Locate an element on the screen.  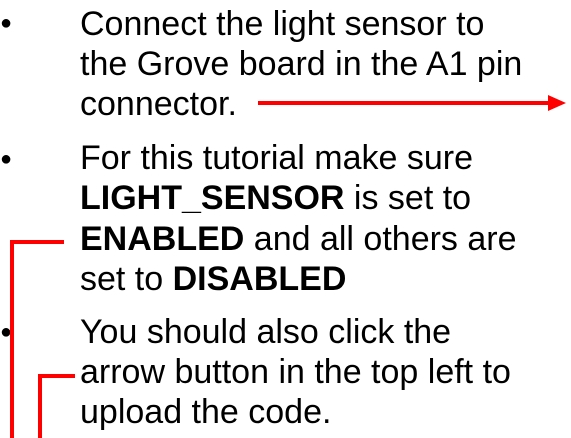
text-run: set to is located at coordinates (126, 279).